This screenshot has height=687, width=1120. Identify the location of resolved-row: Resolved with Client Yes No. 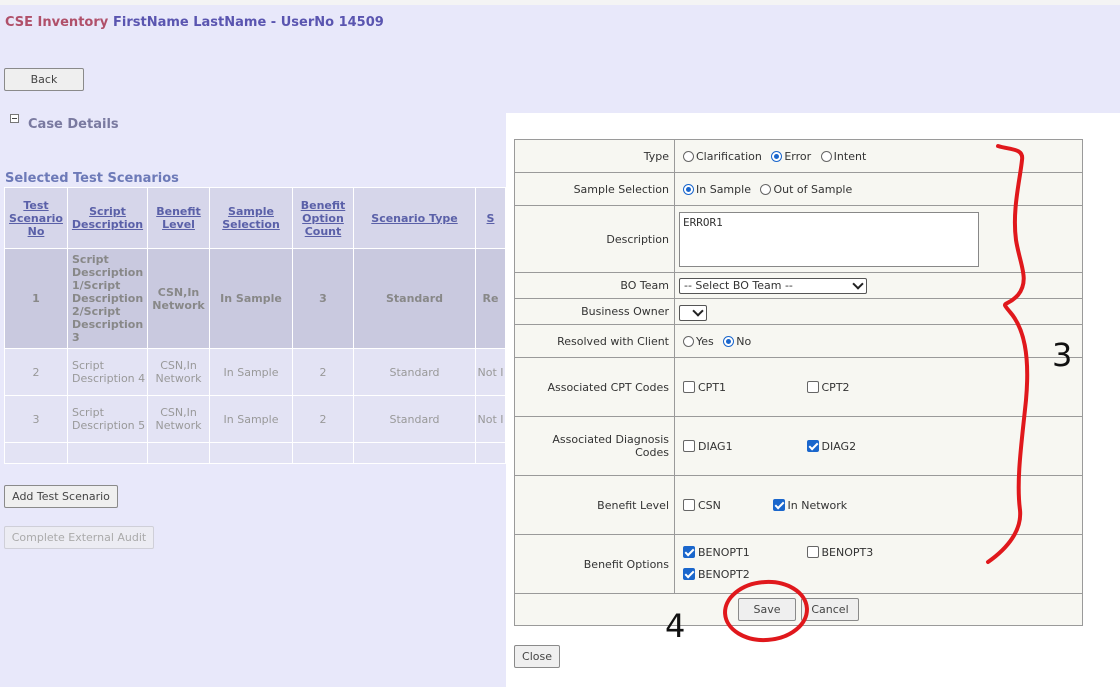
(798, 341).